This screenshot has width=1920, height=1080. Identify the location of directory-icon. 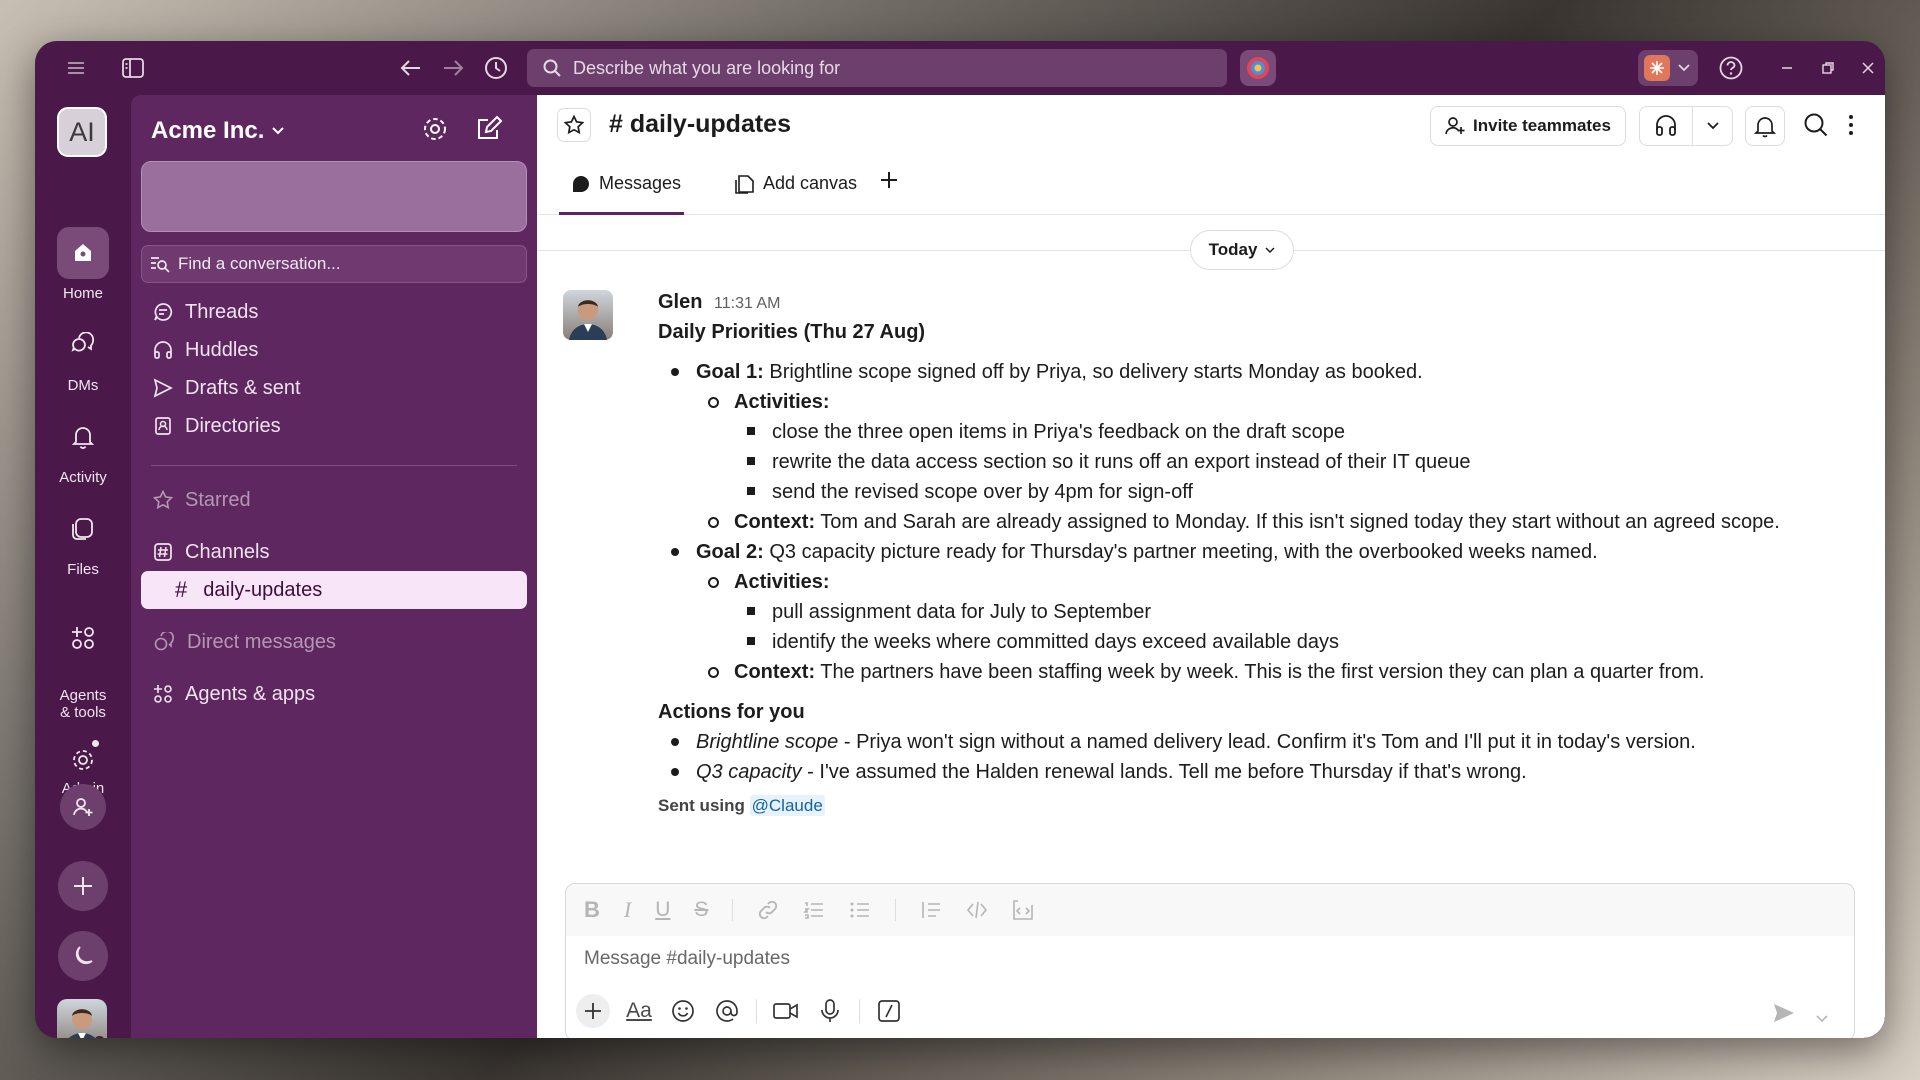
(163, 426).